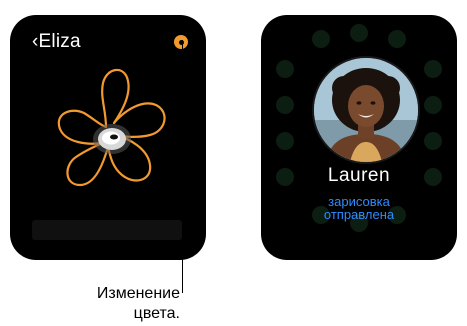 The image size is (467, 326). Describe the element at coordinates (138, 293) in the screenshot. I see `callout-label-line-1: Изменение` at that location.